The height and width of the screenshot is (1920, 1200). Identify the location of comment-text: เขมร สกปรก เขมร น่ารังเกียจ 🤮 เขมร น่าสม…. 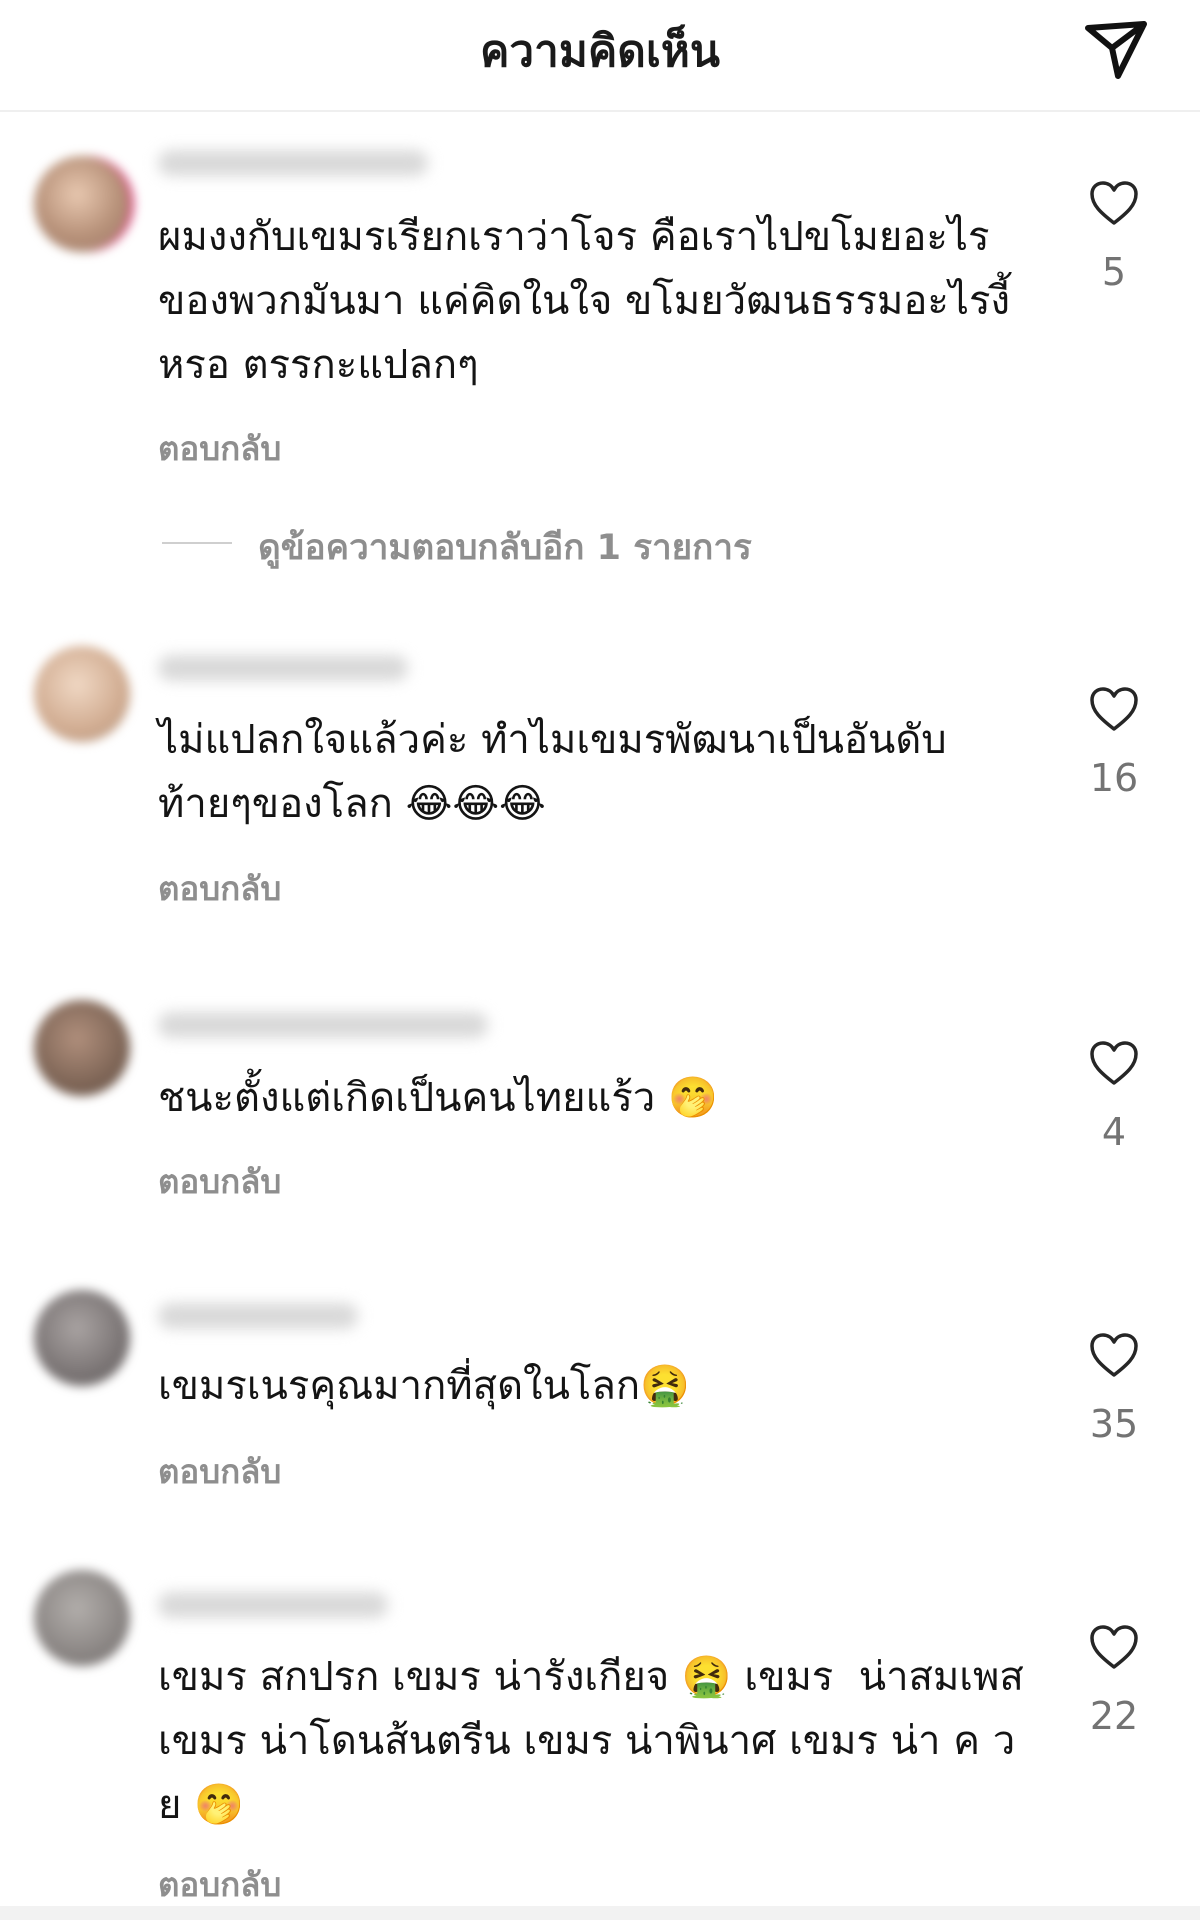
(597, 1741).